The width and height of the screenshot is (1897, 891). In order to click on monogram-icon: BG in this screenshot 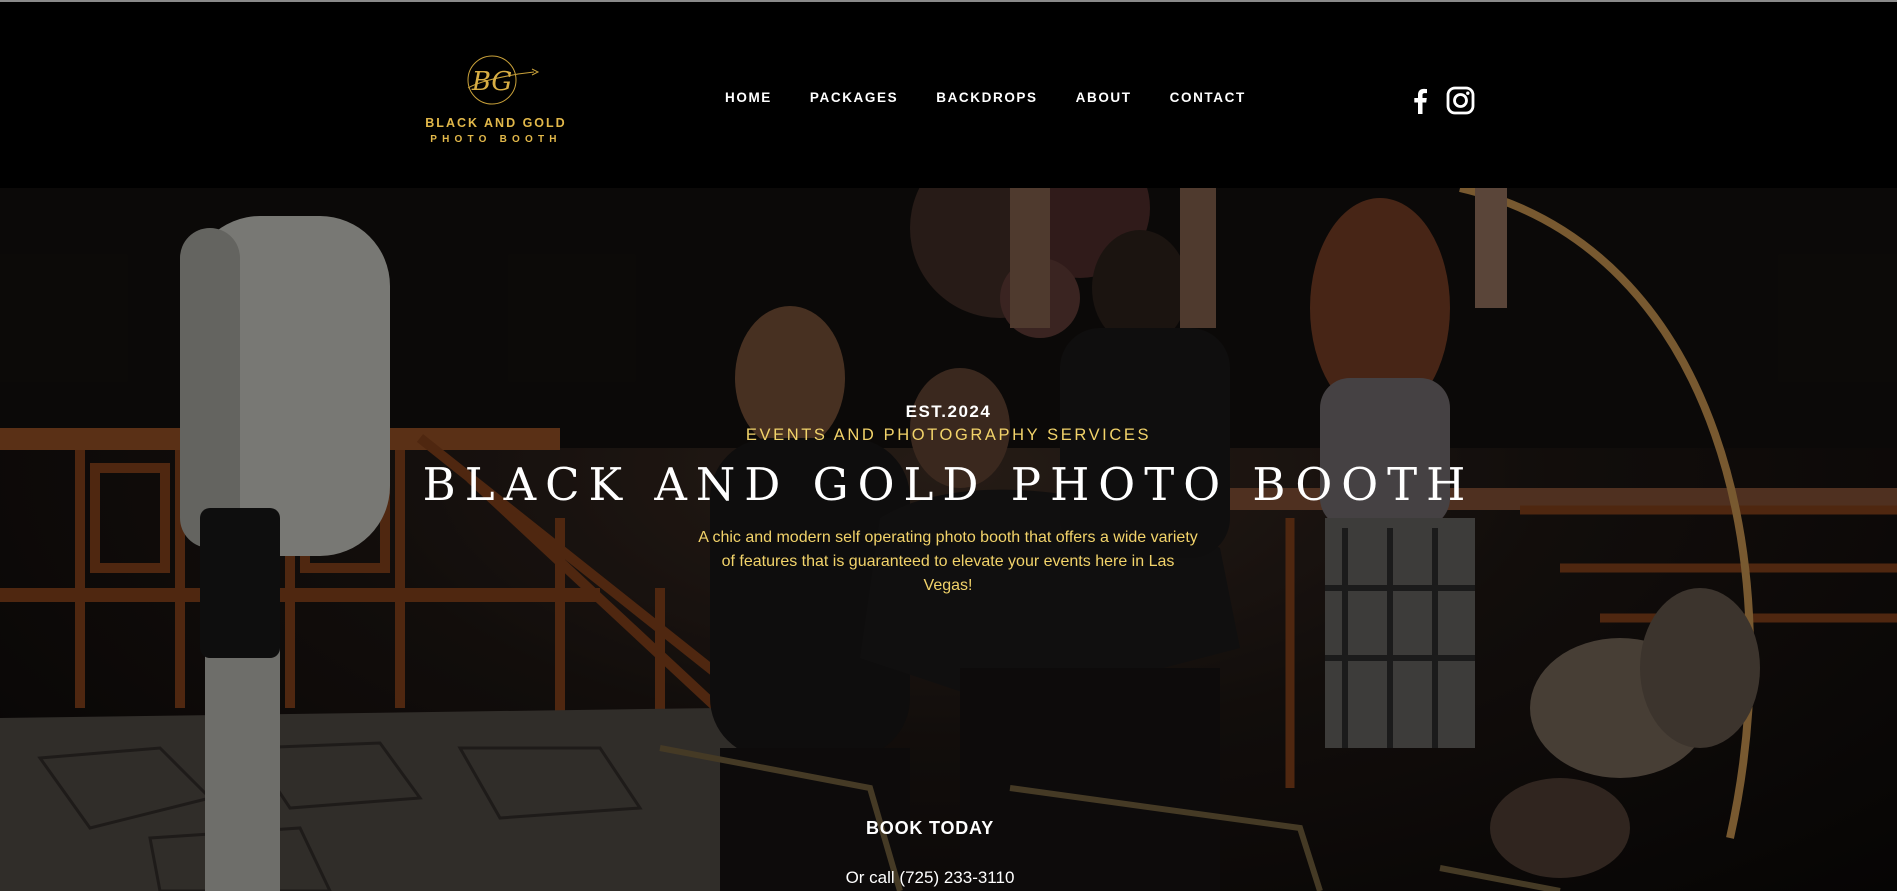, I will do `click(503, 80)`.